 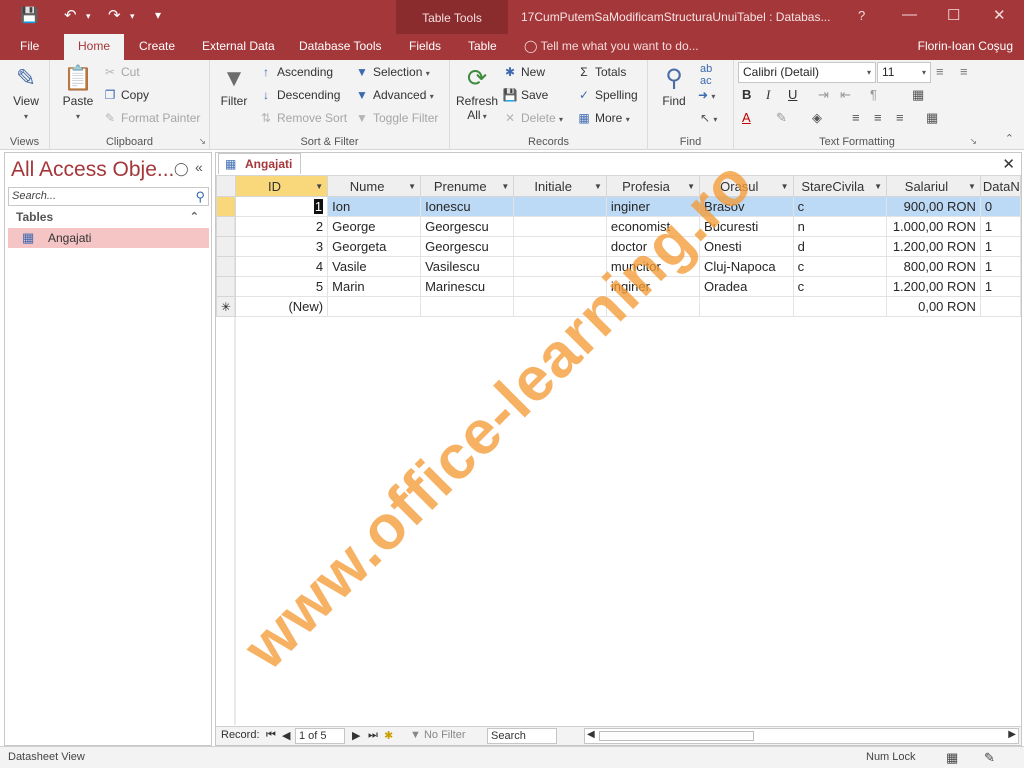 What do you see at coordinates (522, 736) in the screenshot?
I see `record-search-input: Search` at bounding box center [522, 736].